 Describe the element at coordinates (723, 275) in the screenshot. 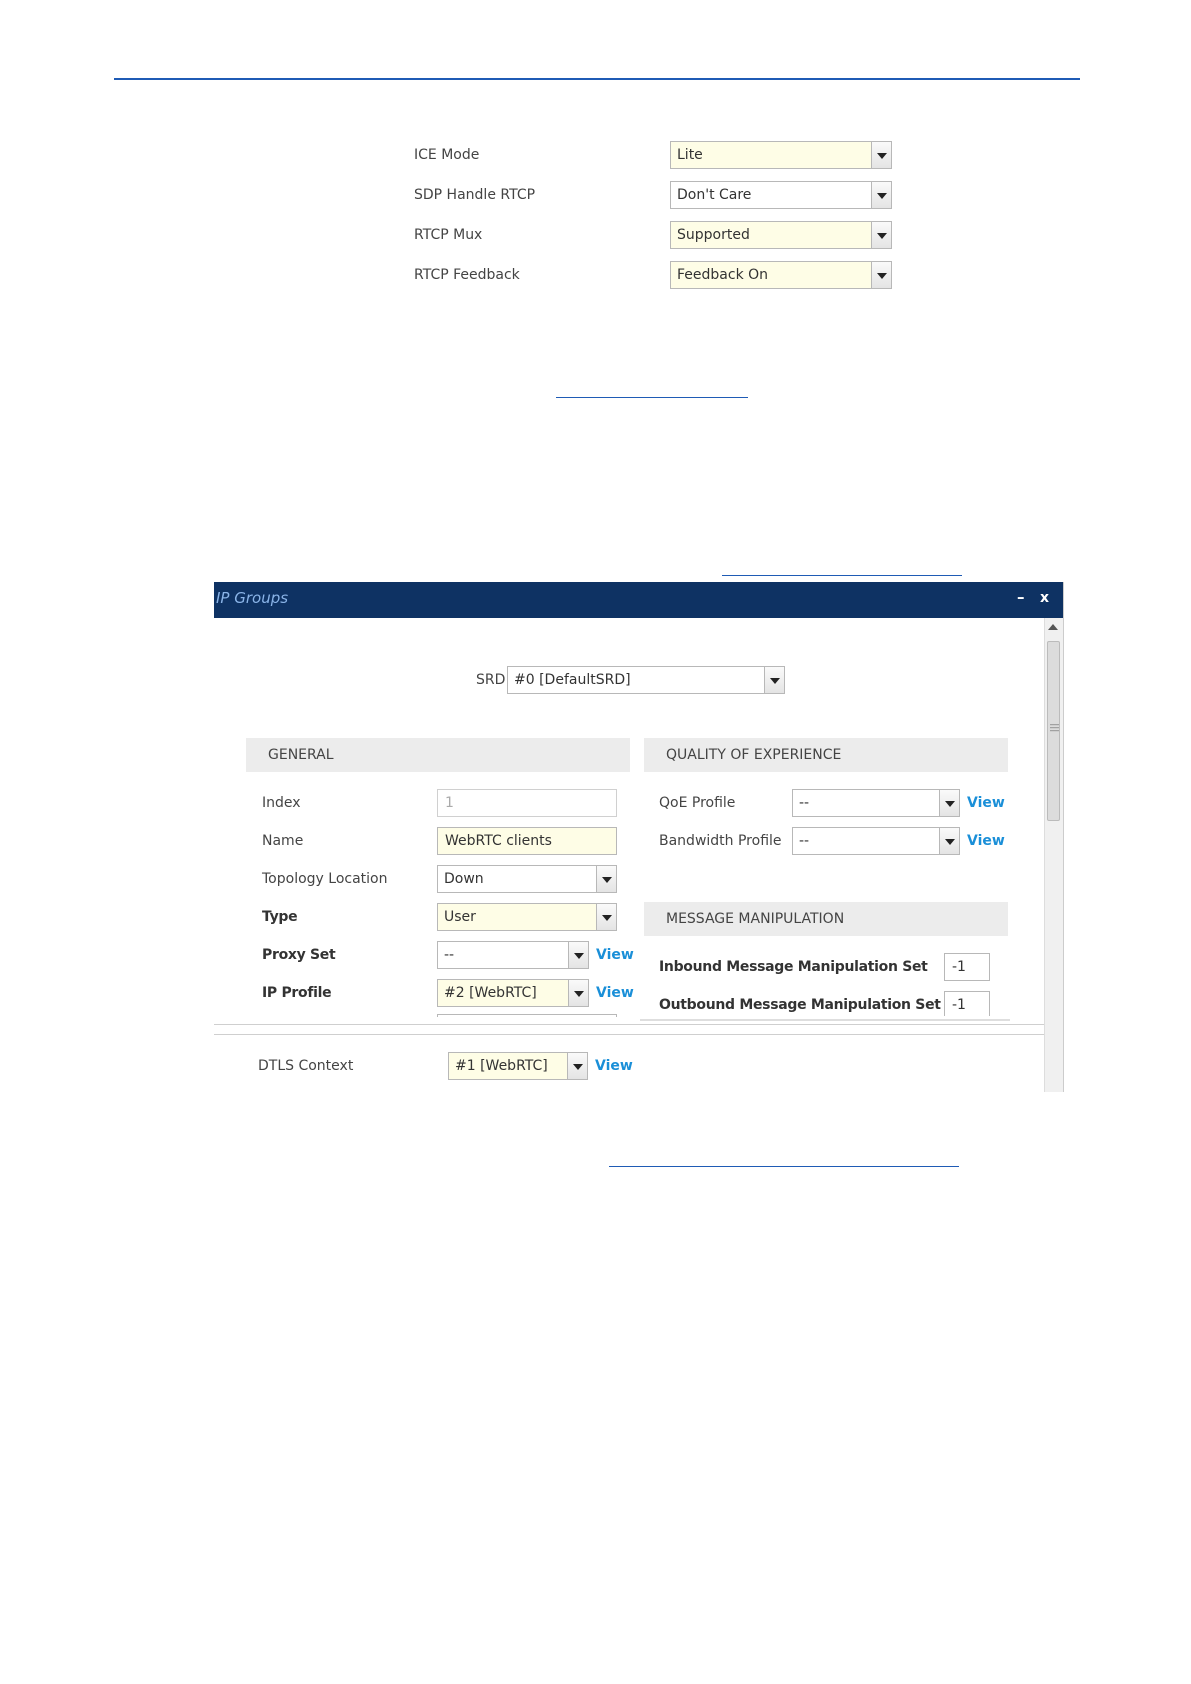

I see `rtcp-feedback-value: Feedback On` at that location.